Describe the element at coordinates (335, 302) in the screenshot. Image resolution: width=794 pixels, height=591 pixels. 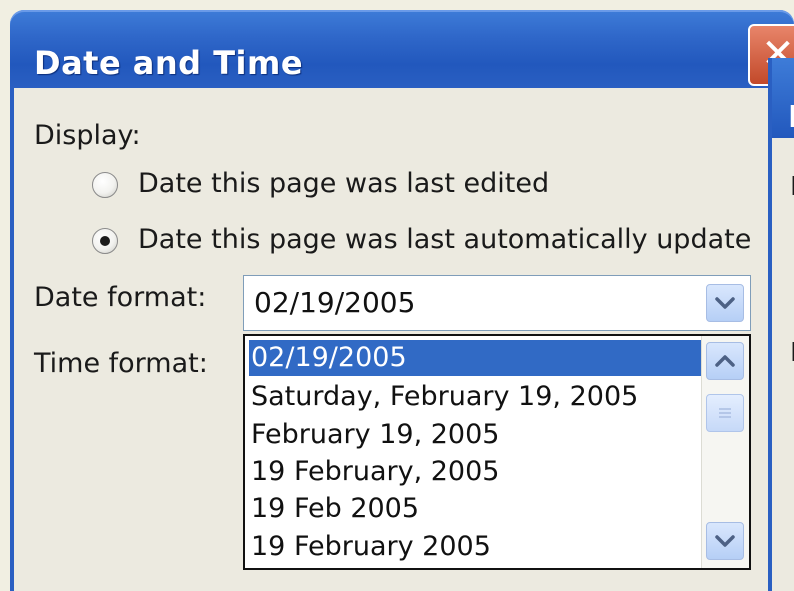
I see `date-format-value: 02/19/2005` at that location.